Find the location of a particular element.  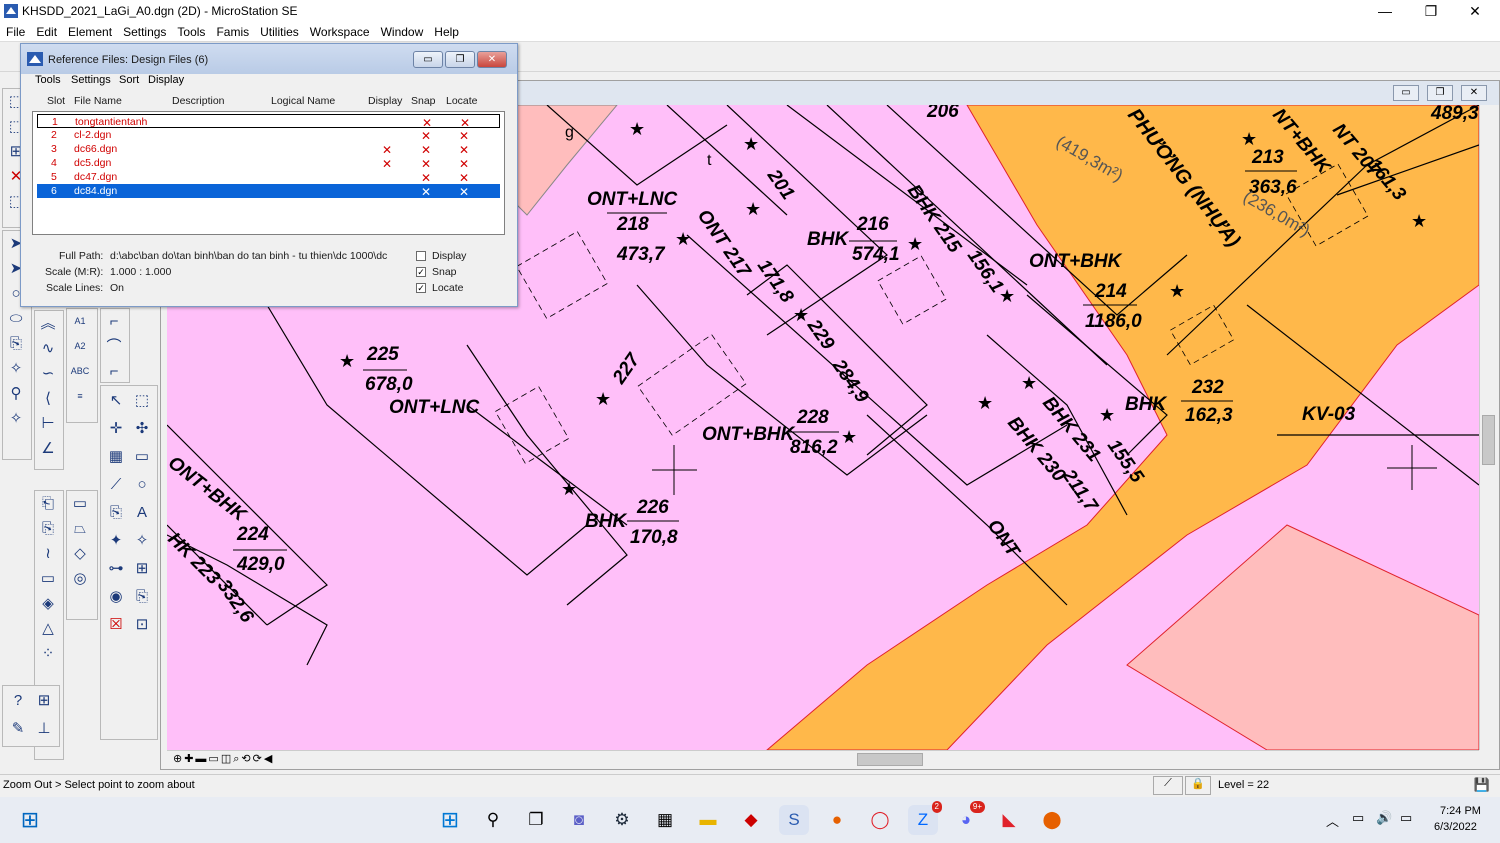

locate-checkbox: ✓ is located at coordinates (421, 288).